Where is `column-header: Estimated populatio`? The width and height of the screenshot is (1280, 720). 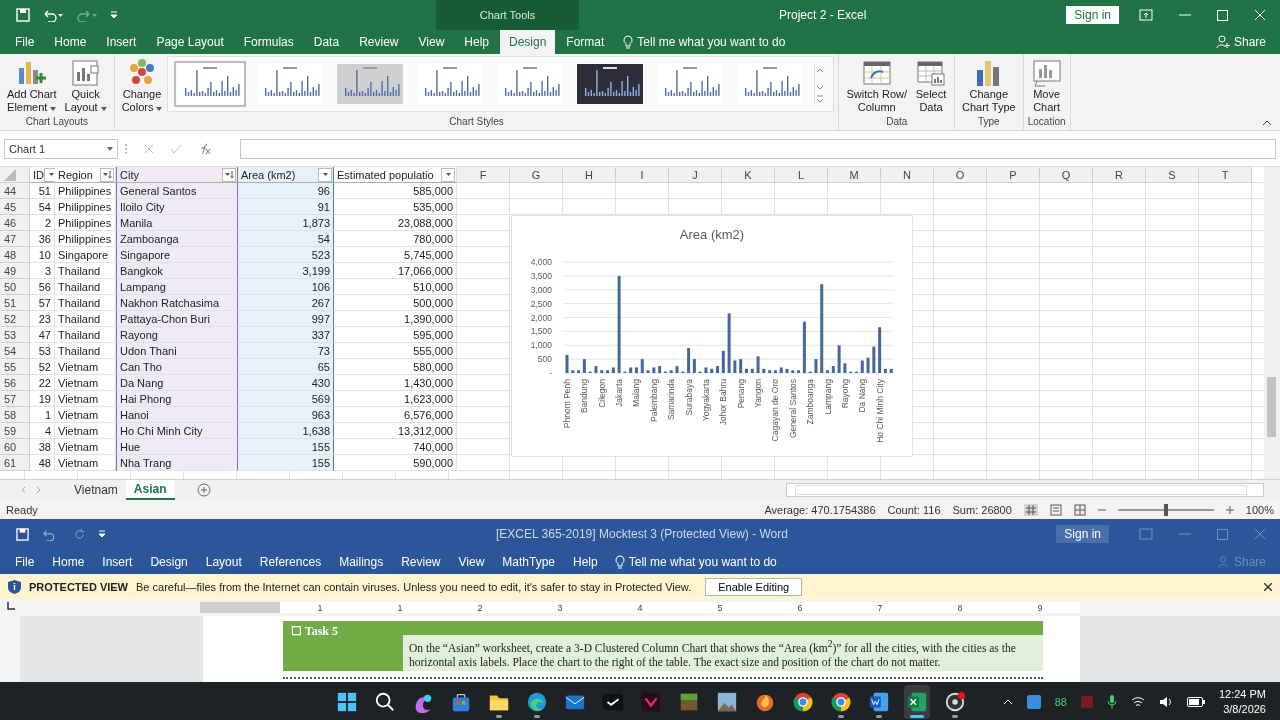
column-header: Estimated populatio is located at coordinates (395, 175).